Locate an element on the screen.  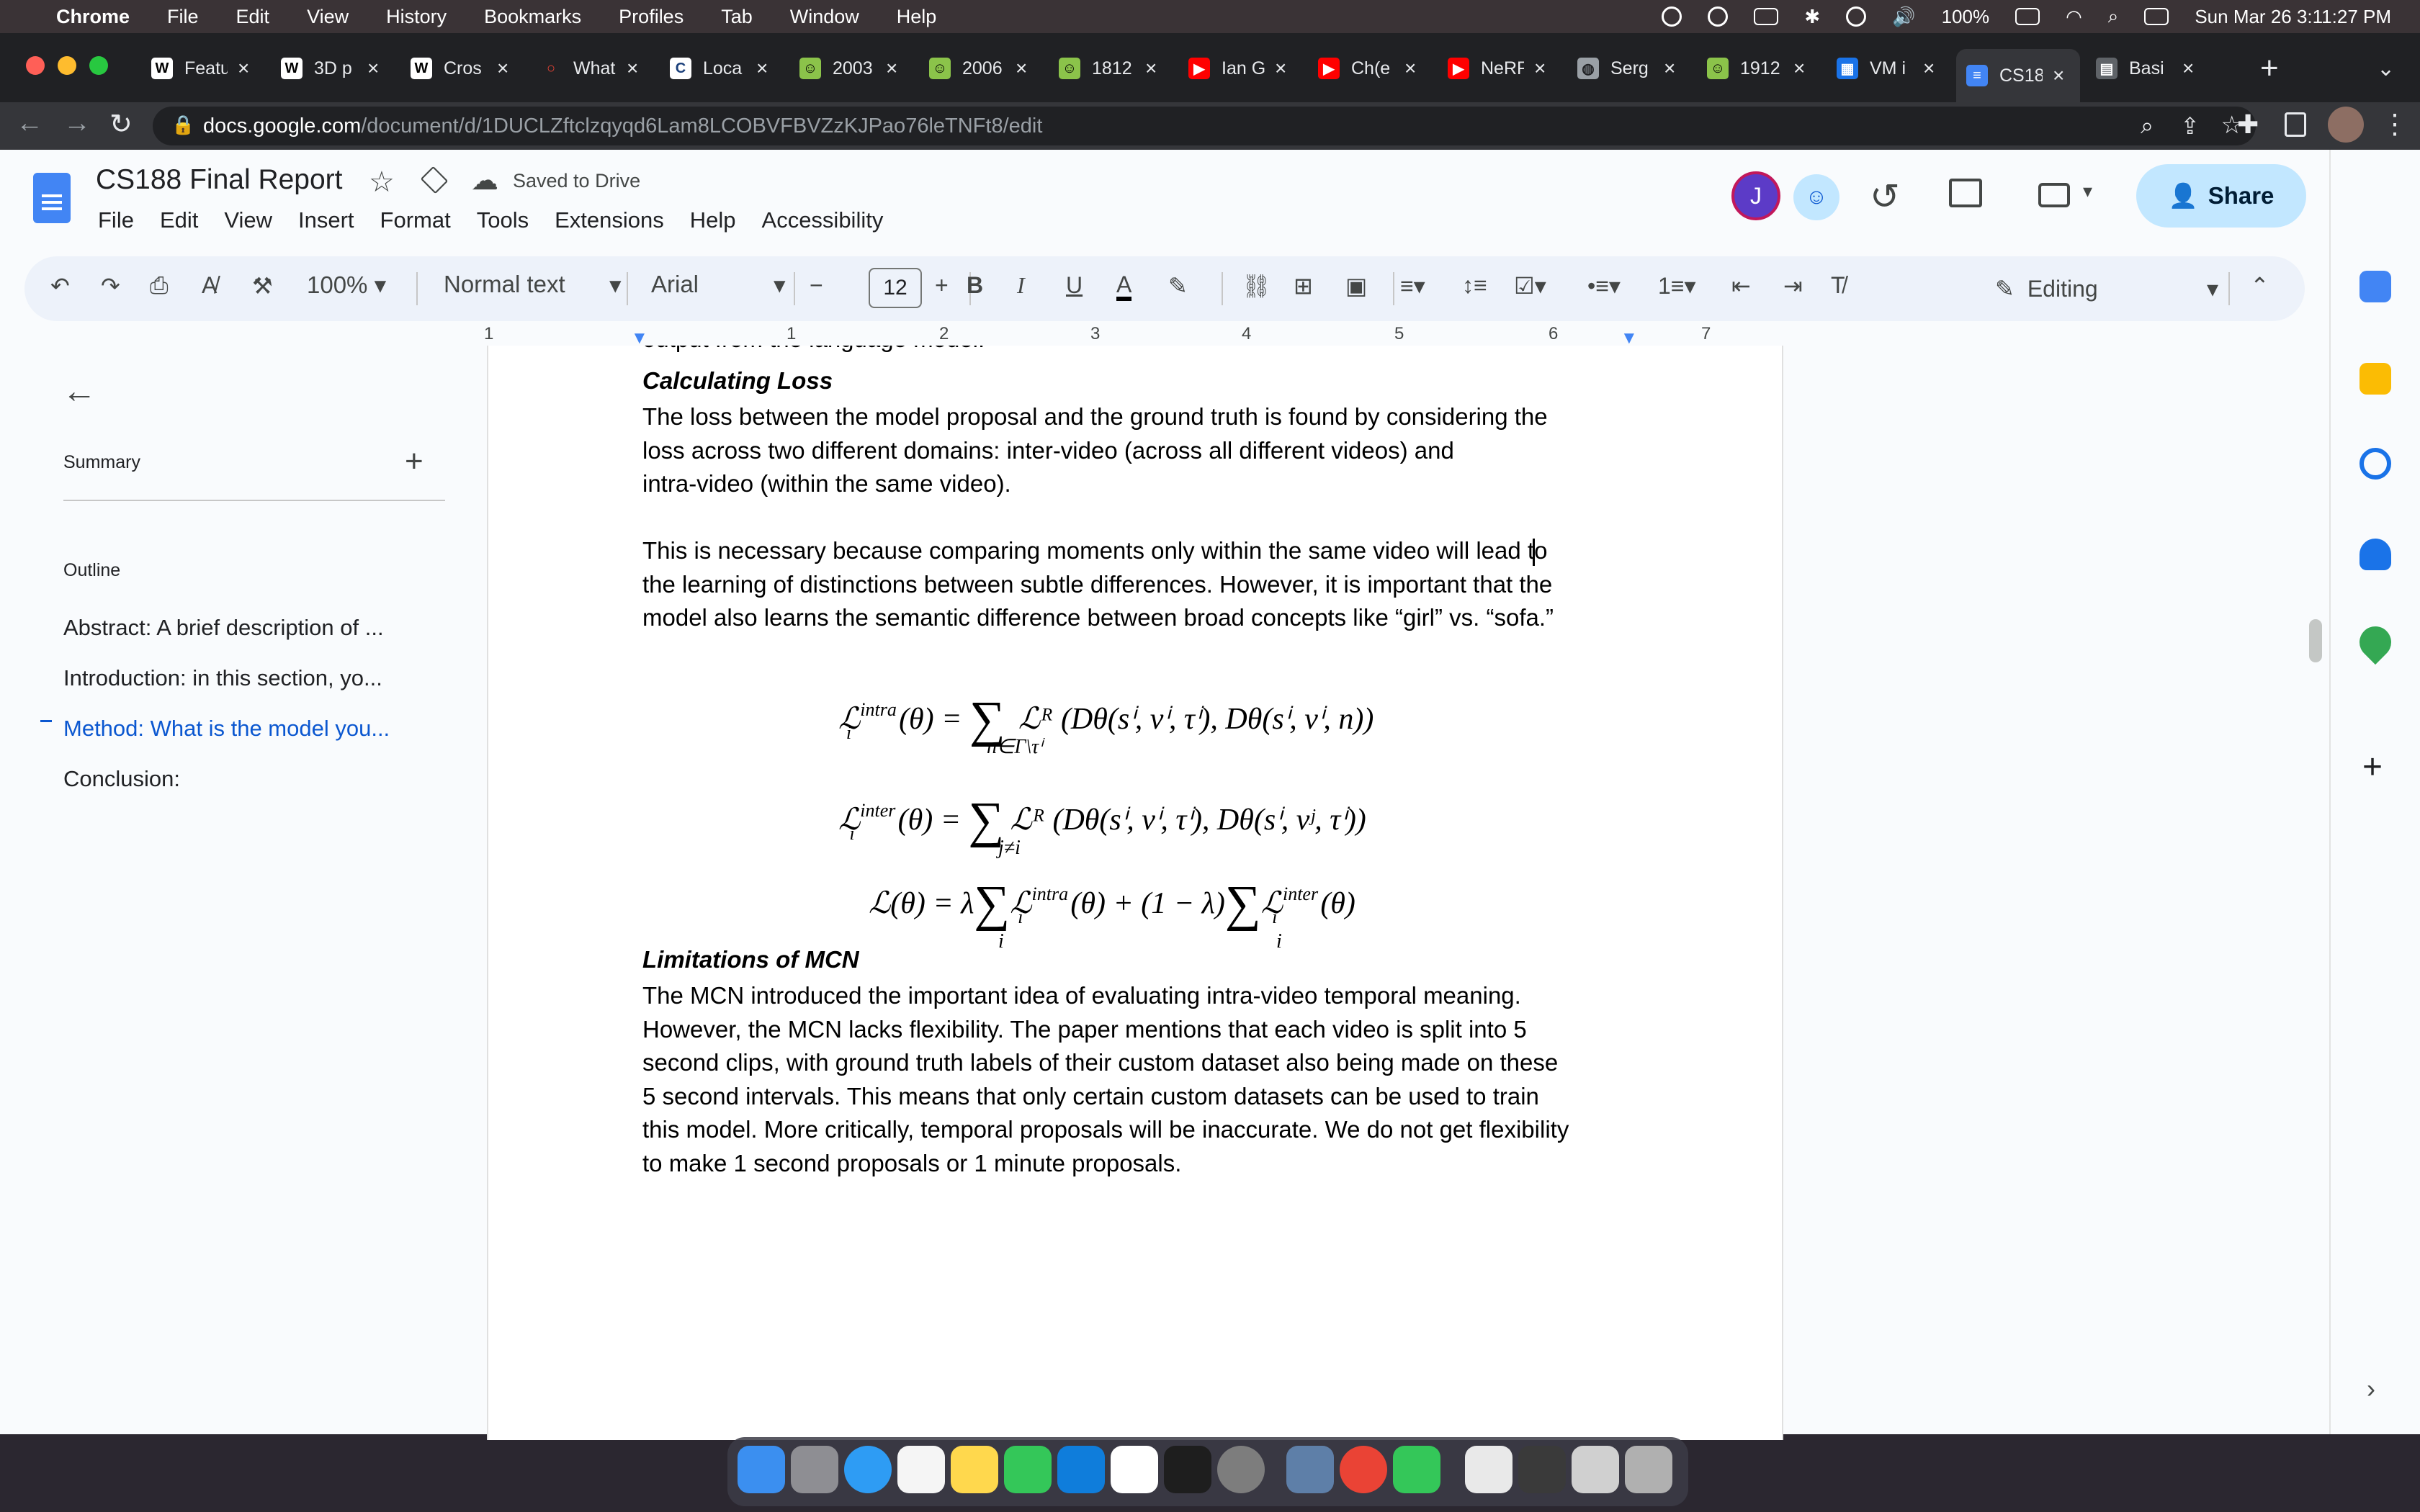
docs-menu-file: File is located at coordinates (116, 220).